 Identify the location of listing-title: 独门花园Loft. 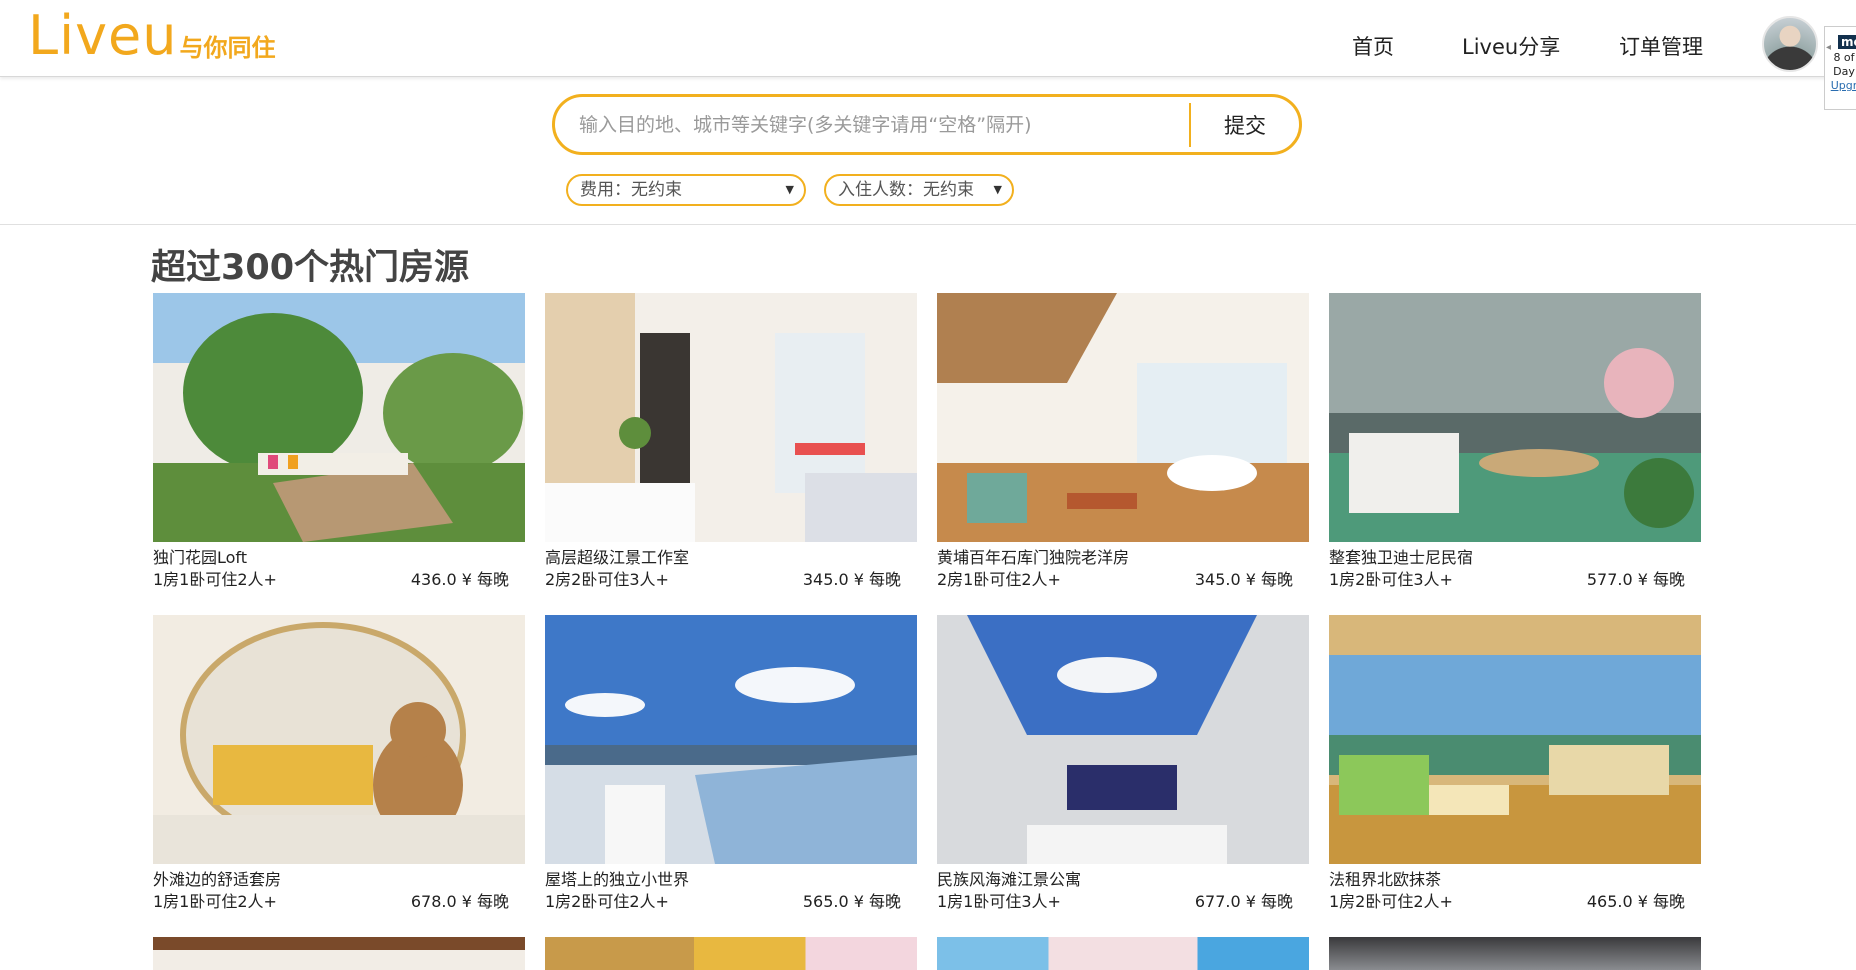
(200, 556).